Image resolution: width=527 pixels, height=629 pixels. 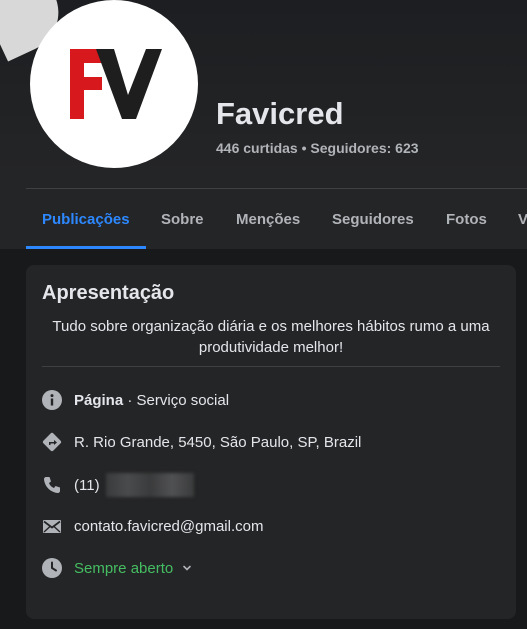 I want to click on info-icon, so click(x=52, y=400).